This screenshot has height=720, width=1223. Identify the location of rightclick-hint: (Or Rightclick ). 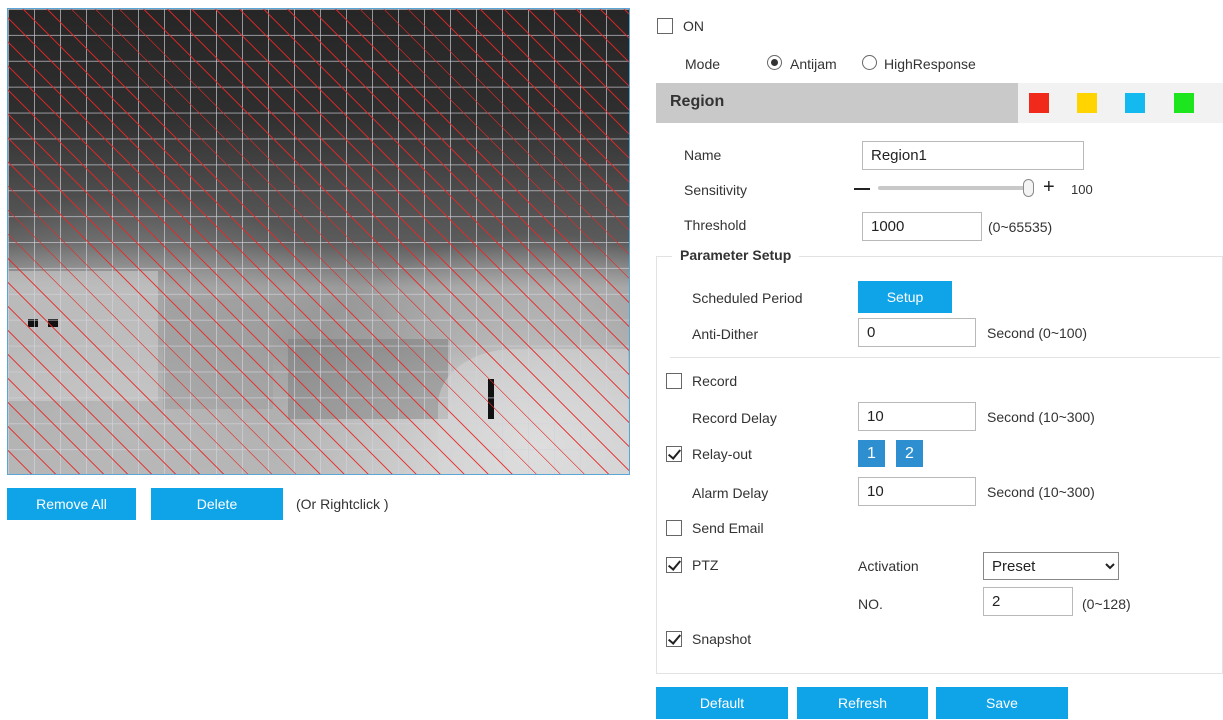
(342, 504).